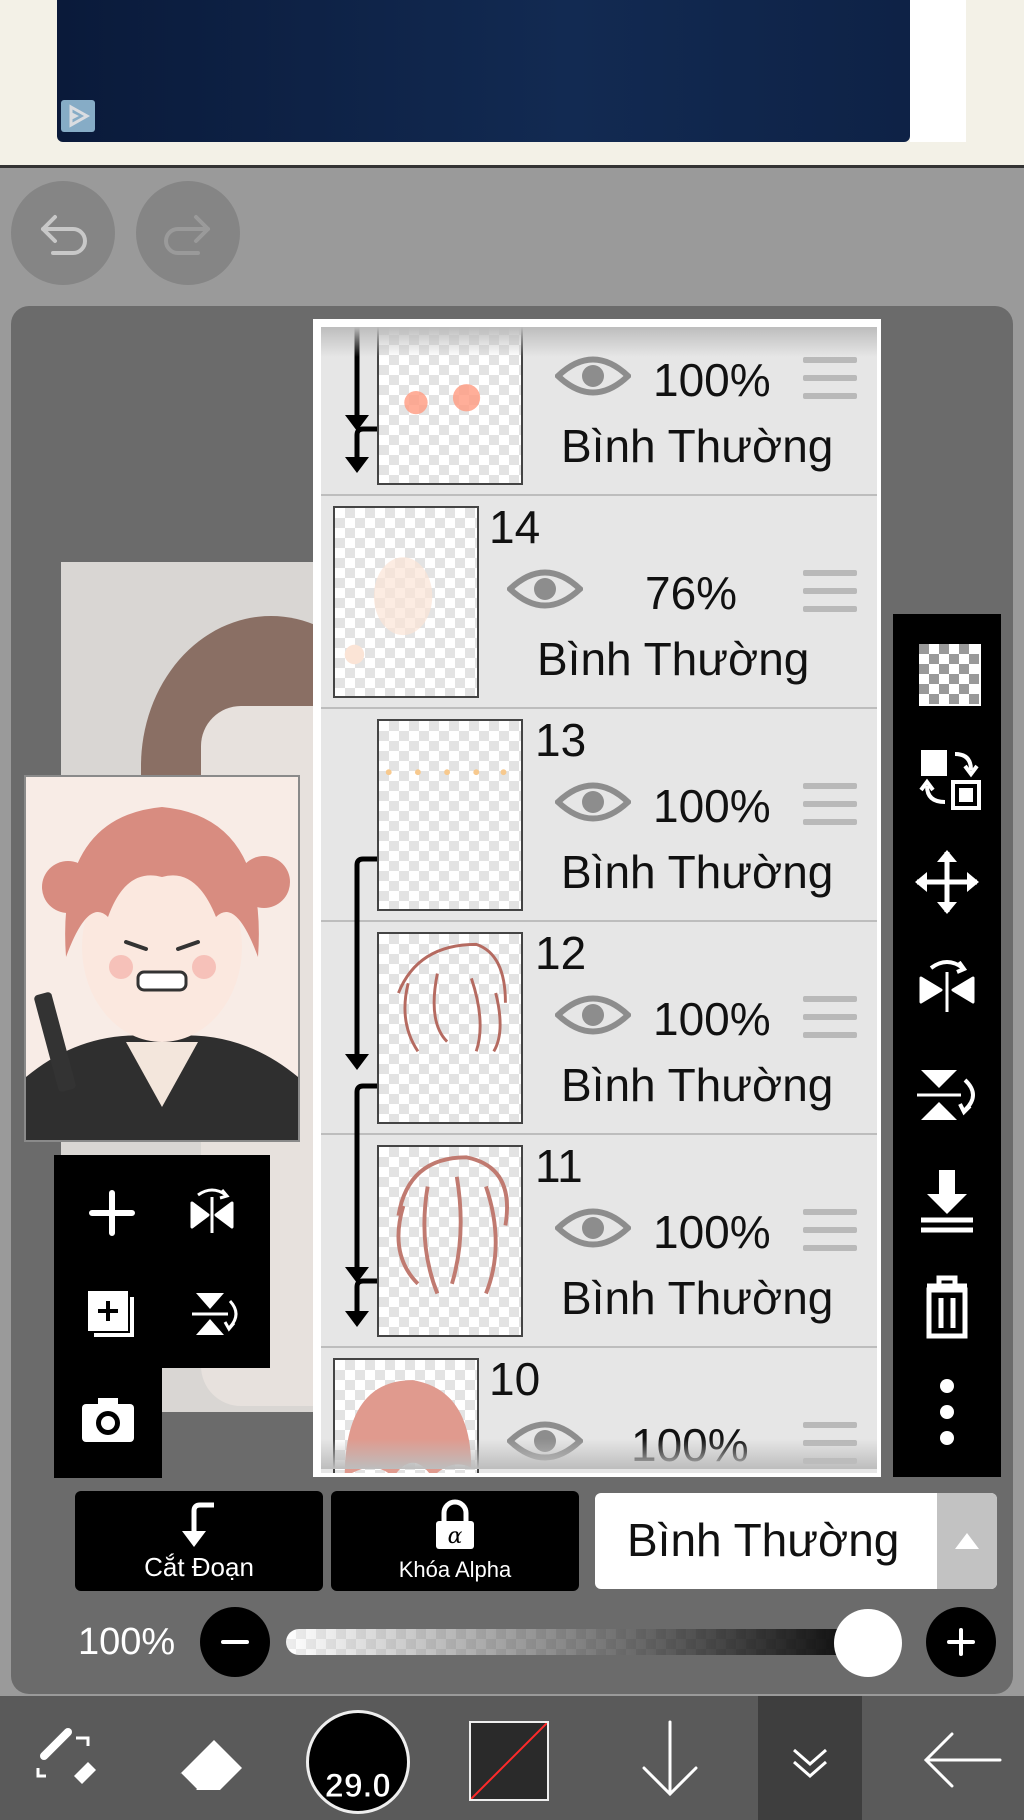 Image resolution: width=1024 pixels, height=1820 pixels. What do you see at coordinates (561, 953) in the screenshot?
I see `layer-number: 12` at bounding box center [561, 953].